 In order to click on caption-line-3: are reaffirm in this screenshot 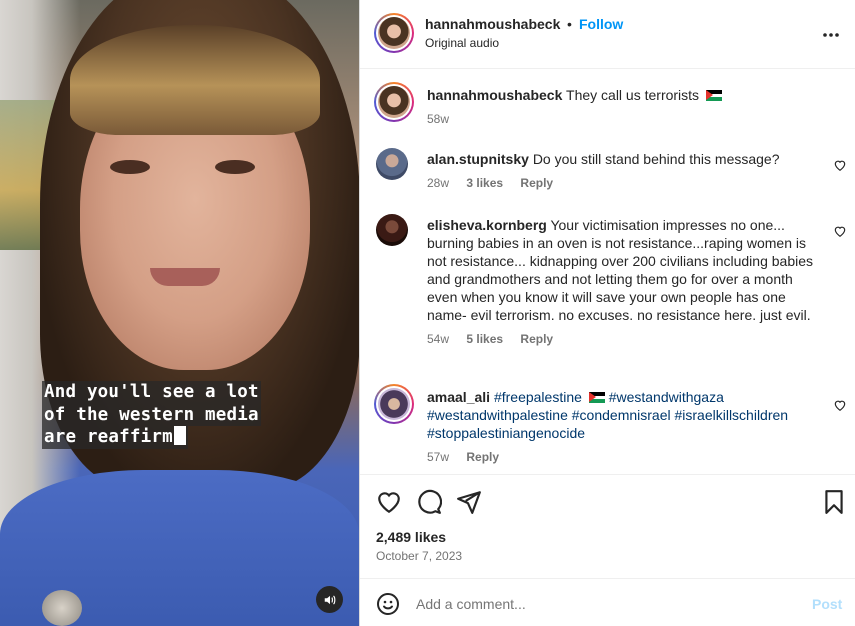, I will do `click(115, 437)`.